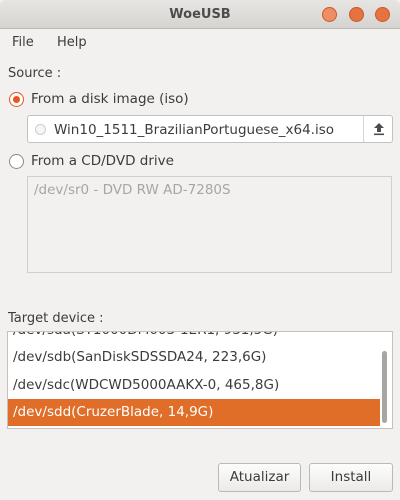 The height and width of the screenshot is (500, 400). I want to click on menu-help: Help, so click(72, 42).